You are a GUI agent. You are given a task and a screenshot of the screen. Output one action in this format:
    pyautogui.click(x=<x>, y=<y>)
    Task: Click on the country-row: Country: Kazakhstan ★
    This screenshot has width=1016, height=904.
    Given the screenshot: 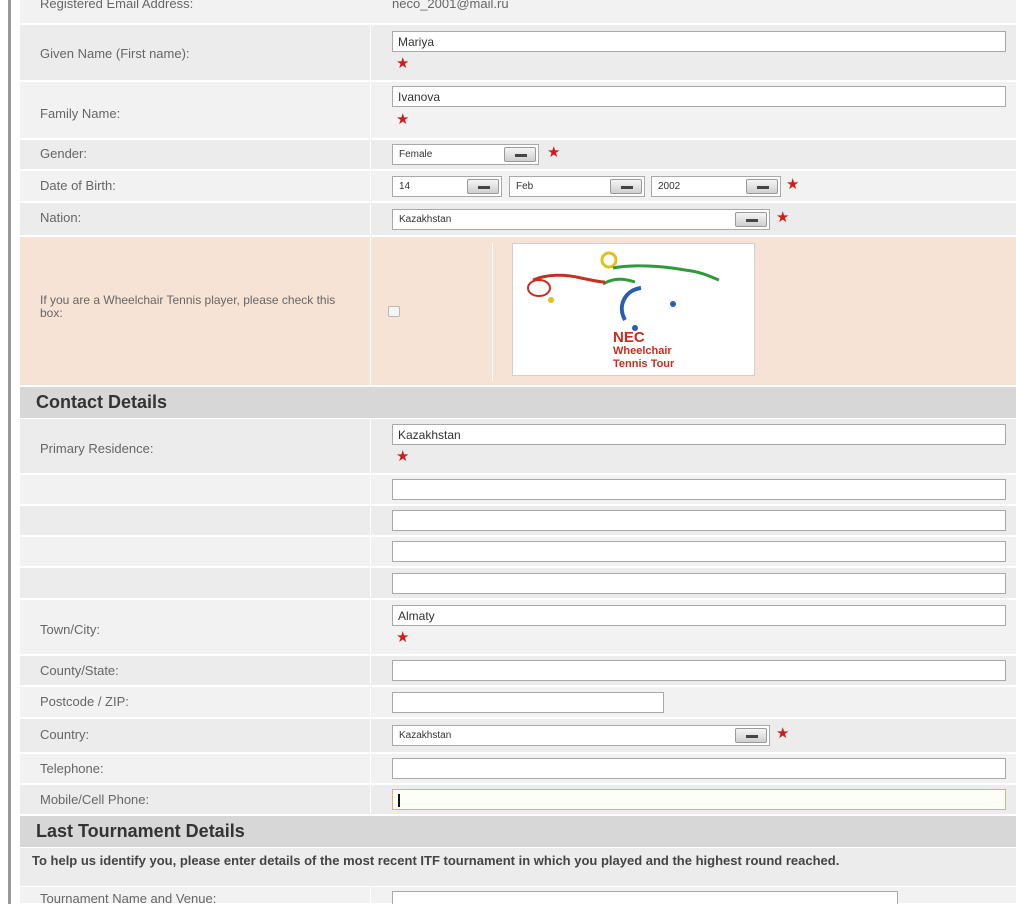 What is the action you would take?
    pyautogui.click(x=518, y=736)
    